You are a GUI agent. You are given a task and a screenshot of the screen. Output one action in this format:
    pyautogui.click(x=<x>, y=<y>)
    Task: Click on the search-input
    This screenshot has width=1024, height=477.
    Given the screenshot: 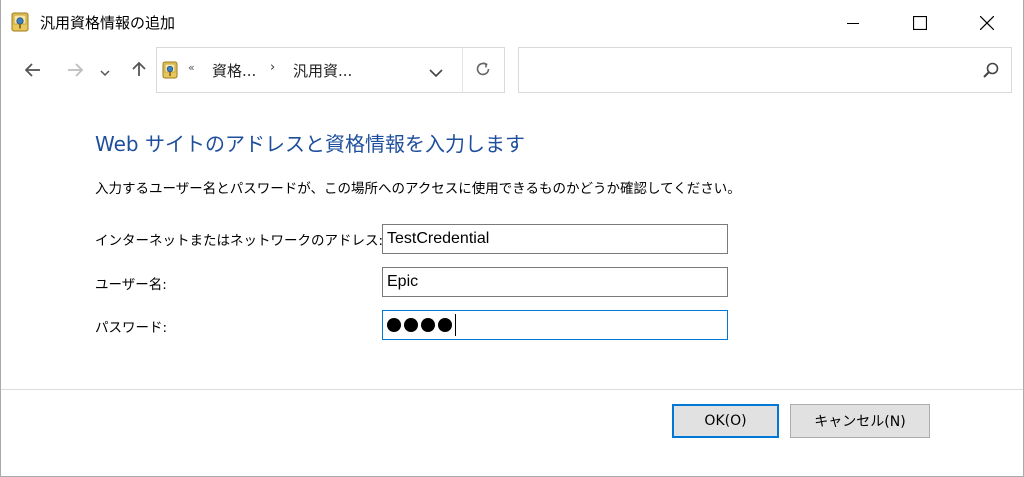 What is the action you would take?
    pyautogui.click(x=745, y=70)
    